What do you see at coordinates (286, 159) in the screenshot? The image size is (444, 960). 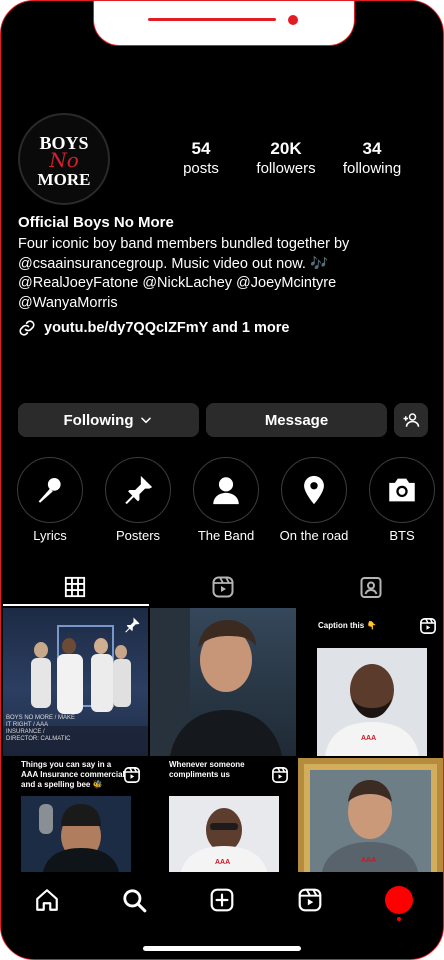 I see `stat-followers: 20K followers` at bounding box center [286, 159].